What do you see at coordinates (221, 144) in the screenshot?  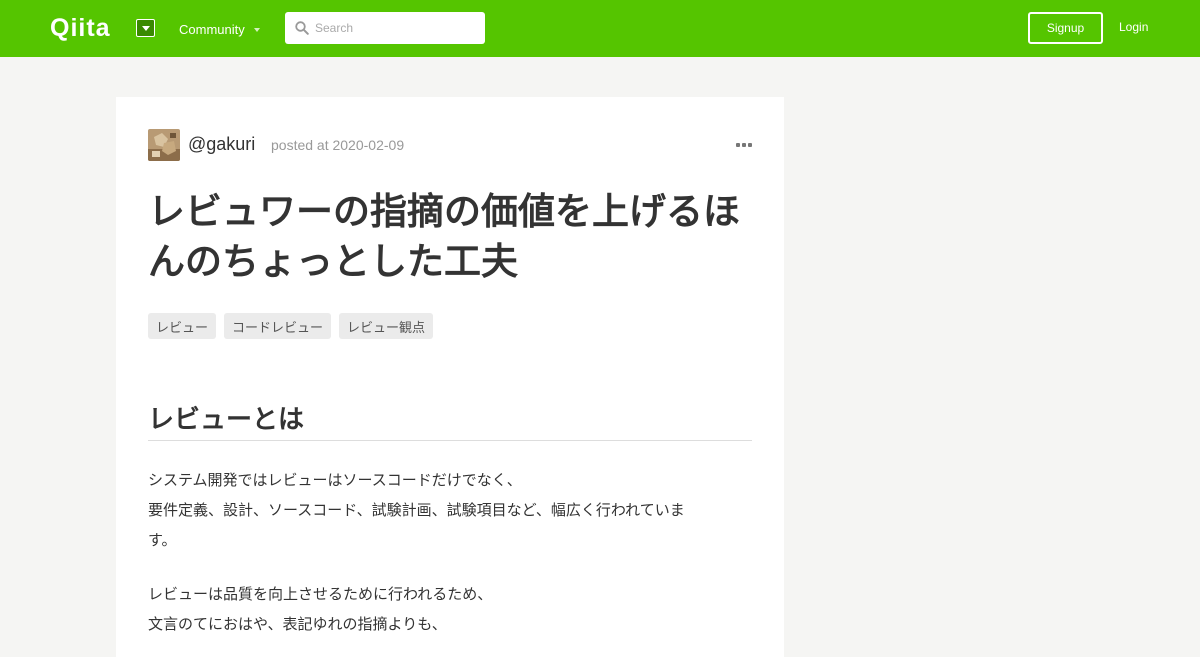 I see `author-username: @gakuri` at bounding box center [221, 144].